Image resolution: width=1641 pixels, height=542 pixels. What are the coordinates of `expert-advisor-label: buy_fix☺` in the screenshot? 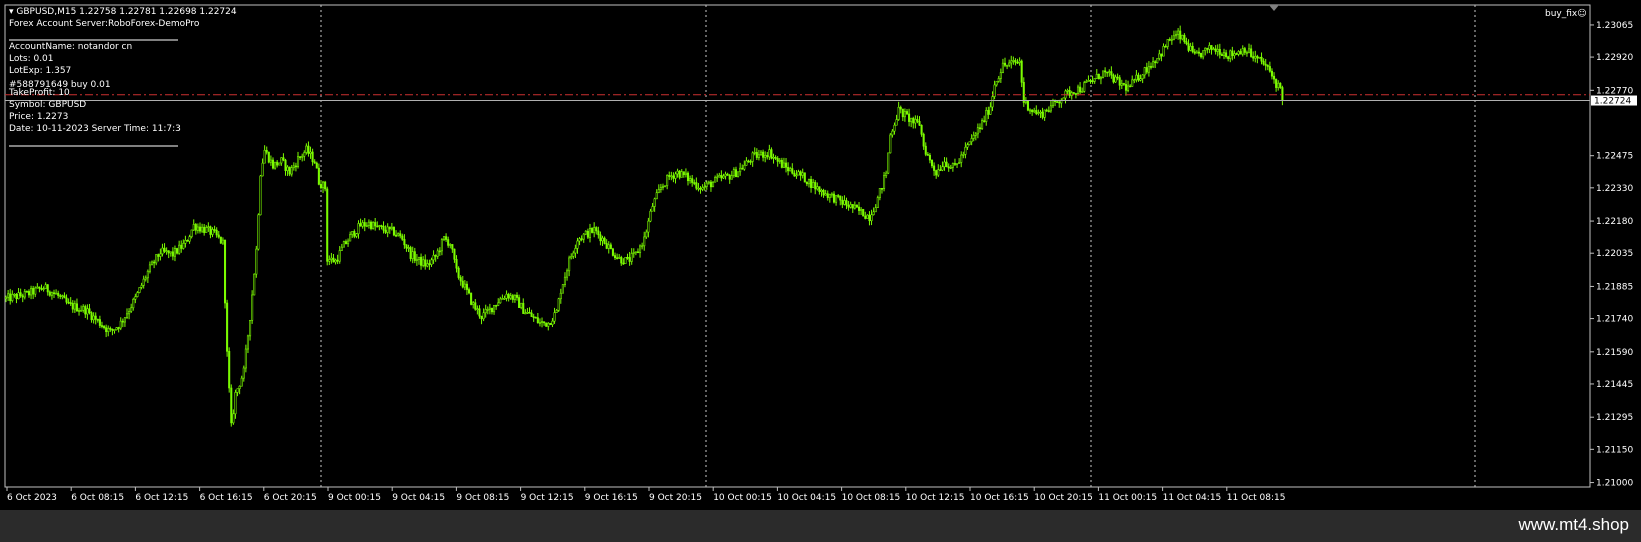 It's located at (1566, 14).